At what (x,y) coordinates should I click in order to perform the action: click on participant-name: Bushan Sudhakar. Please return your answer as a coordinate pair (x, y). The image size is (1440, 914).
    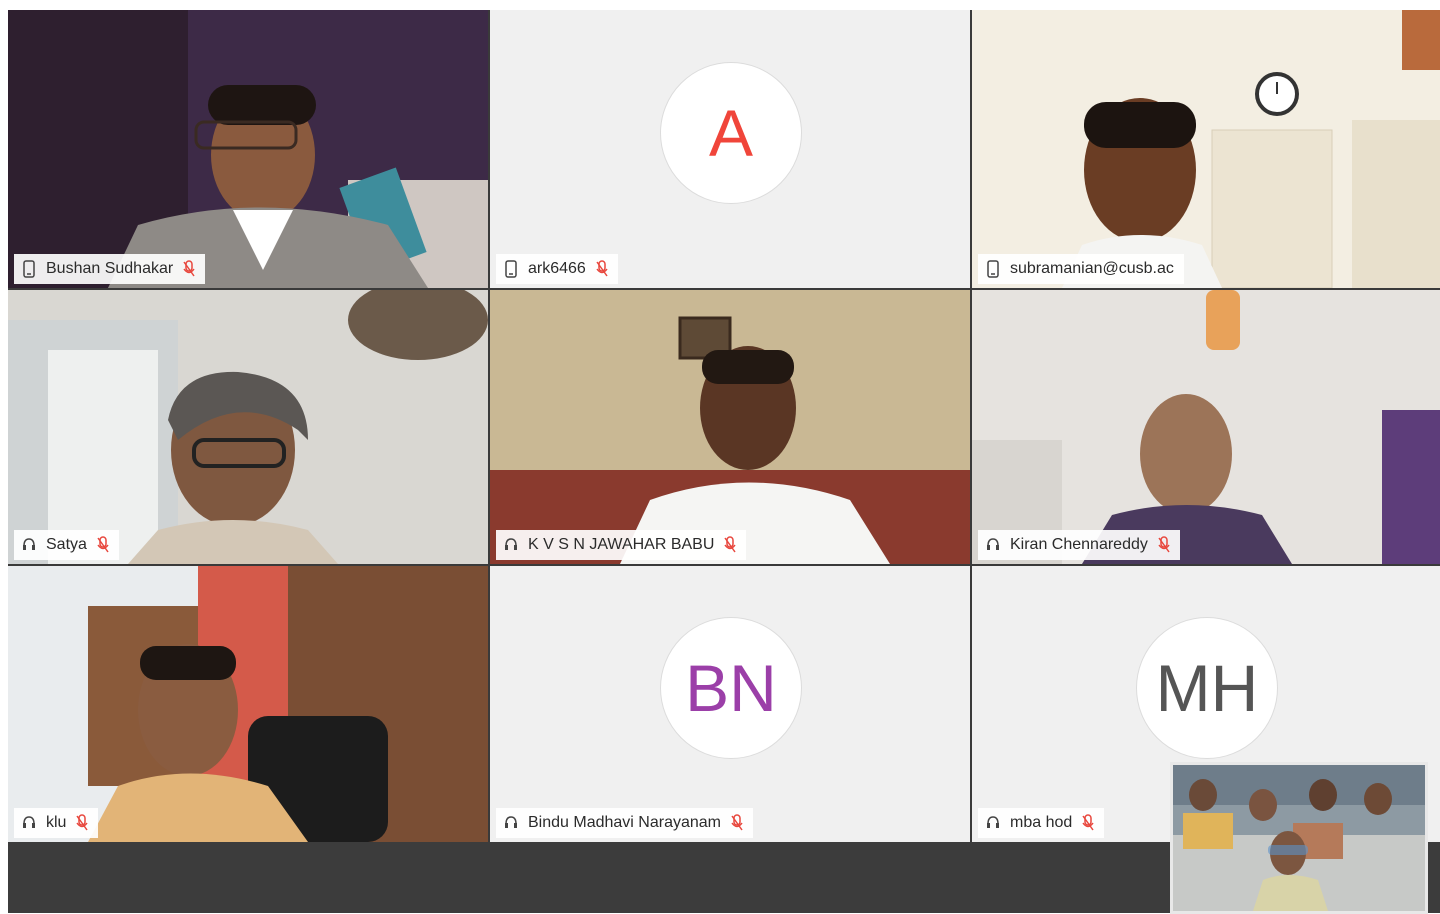
    Looking at the image, I should click on (110, 268).